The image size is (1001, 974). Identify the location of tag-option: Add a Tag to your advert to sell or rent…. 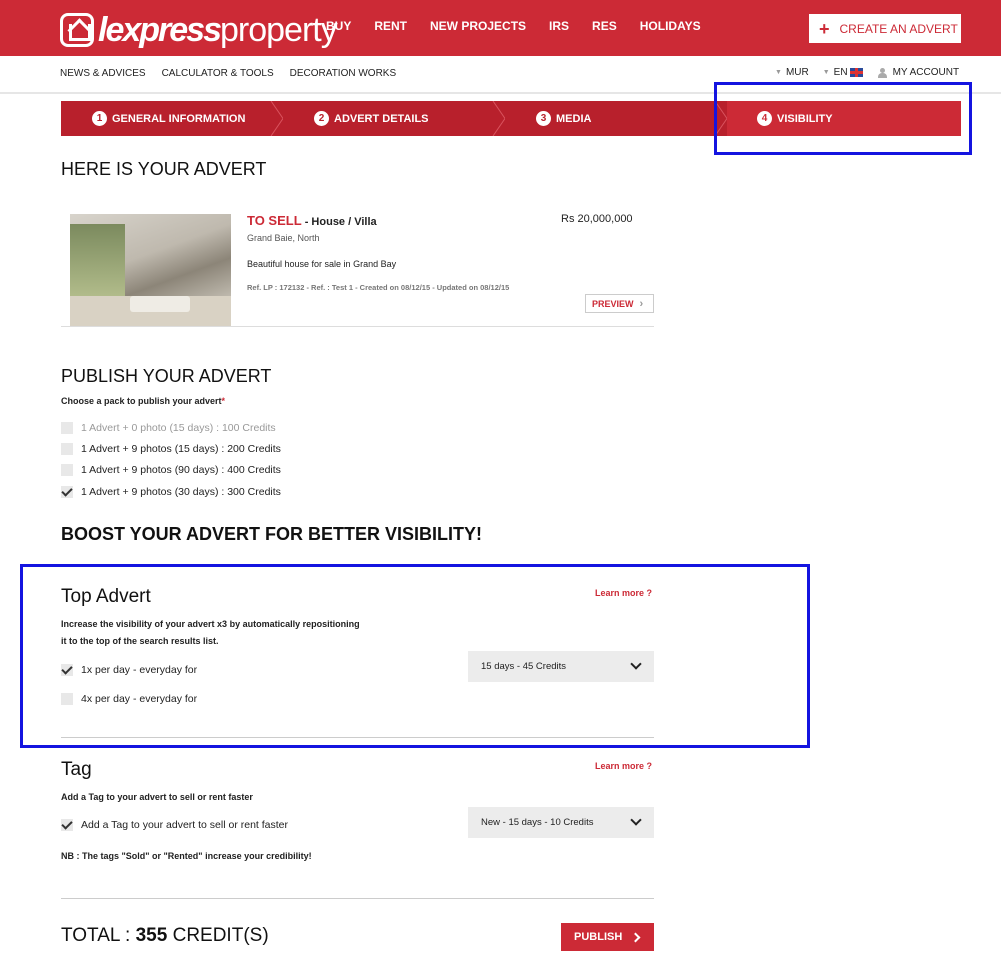
(174, 825).